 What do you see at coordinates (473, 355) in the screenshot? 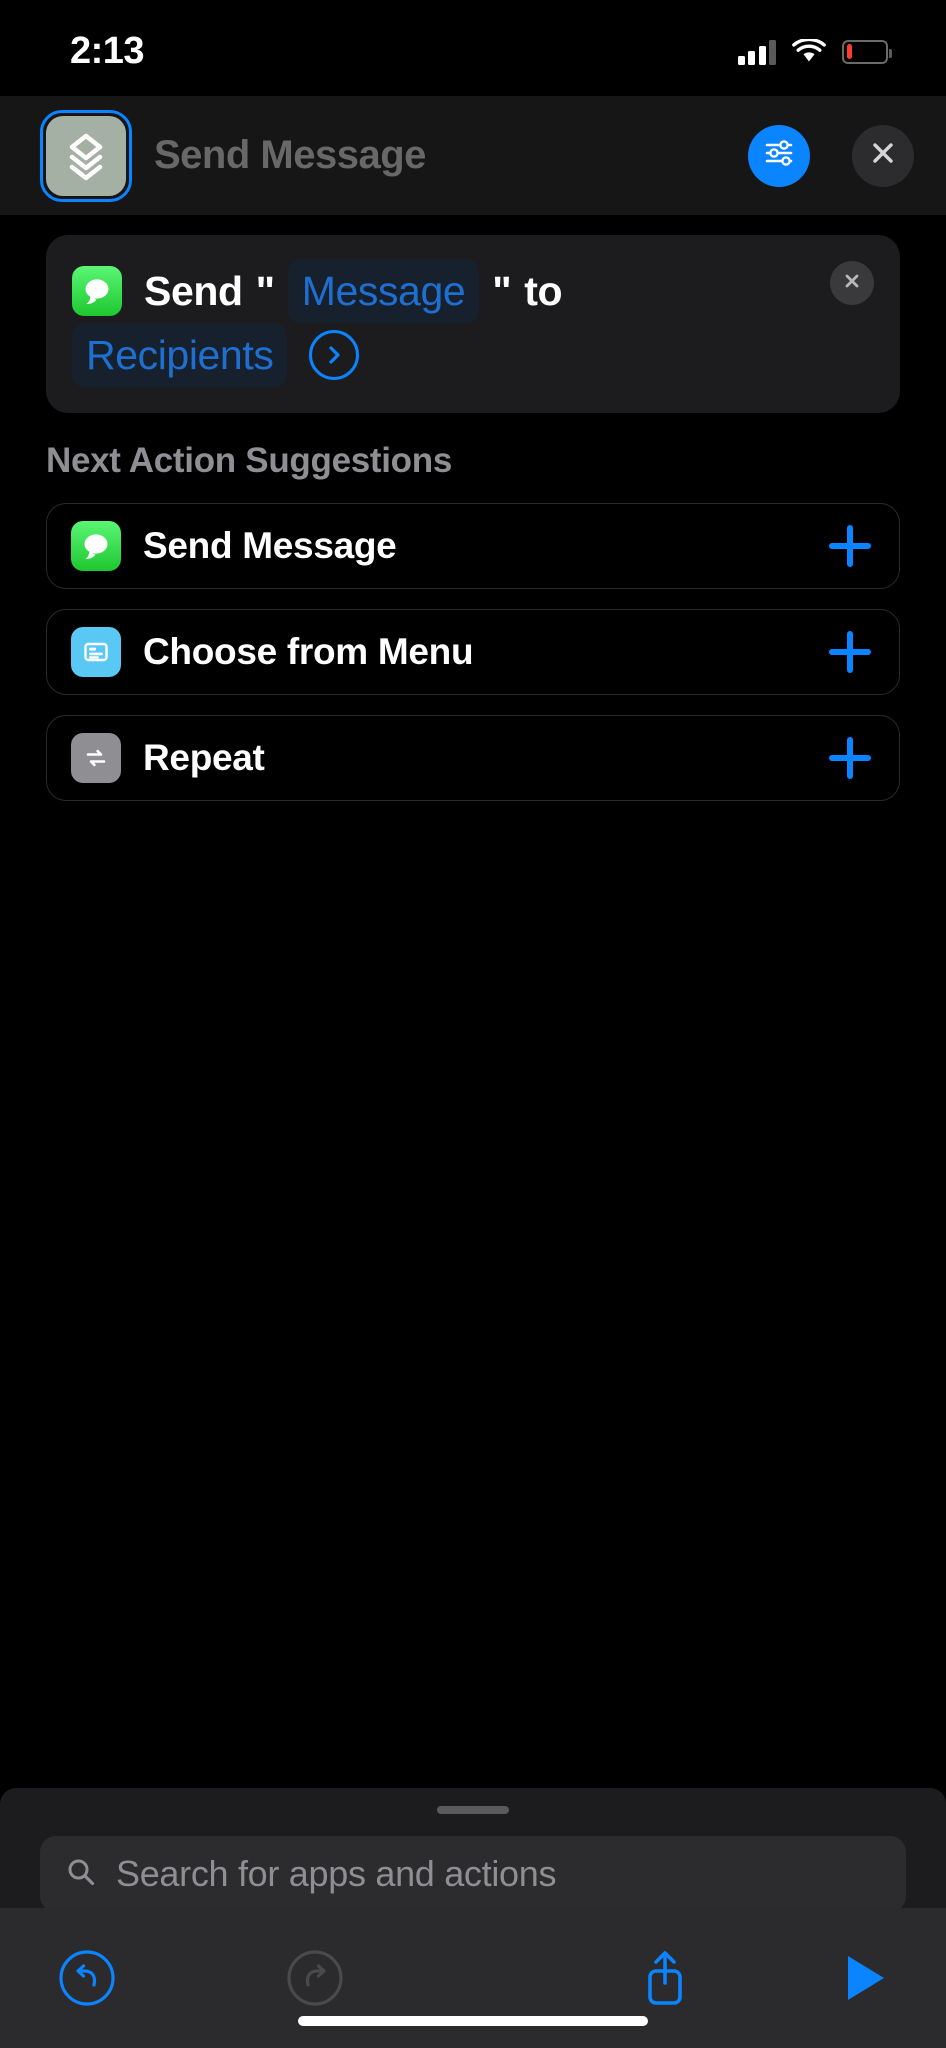
I see `action-text-line-2: Recipients` at bounding box center [473, 355].